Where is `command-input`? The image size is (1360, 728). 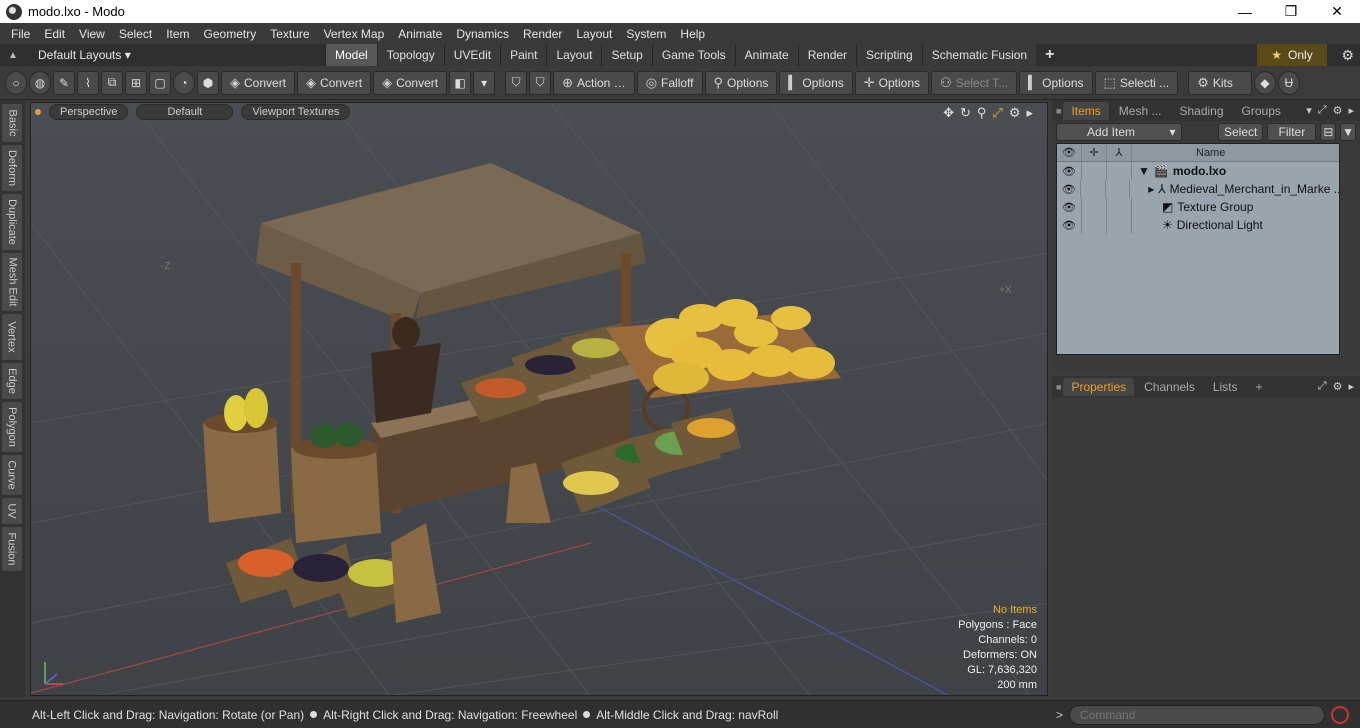 command-input is located at coordinates (1197, 715).